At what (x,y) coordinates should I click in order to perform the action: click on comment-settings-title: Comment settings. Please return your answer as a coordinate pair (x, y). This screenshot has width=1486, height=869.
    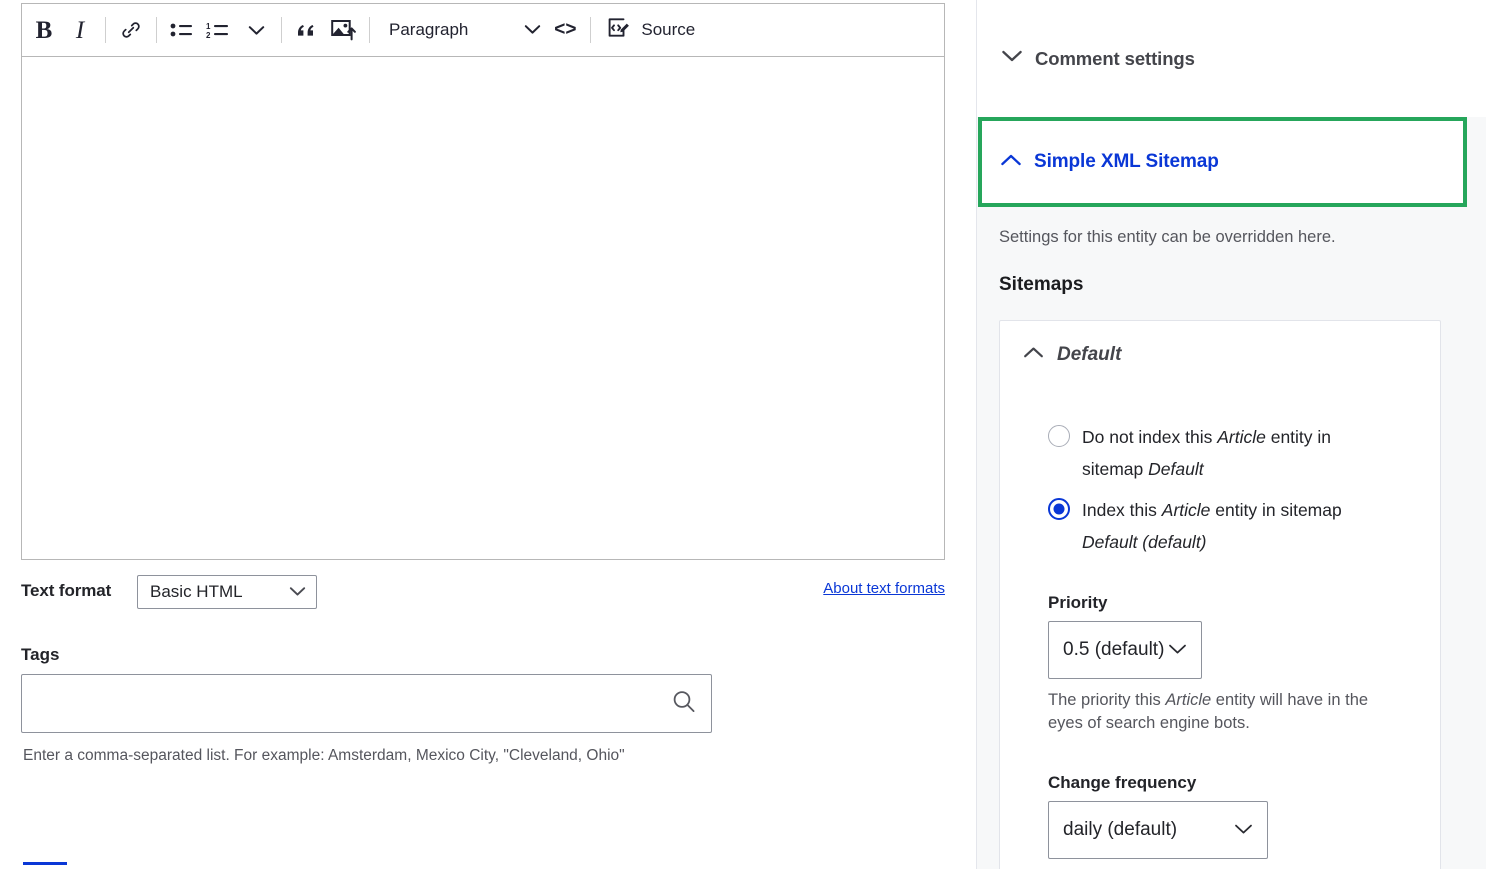
    Looking at the image, I should click on (1115, 58).